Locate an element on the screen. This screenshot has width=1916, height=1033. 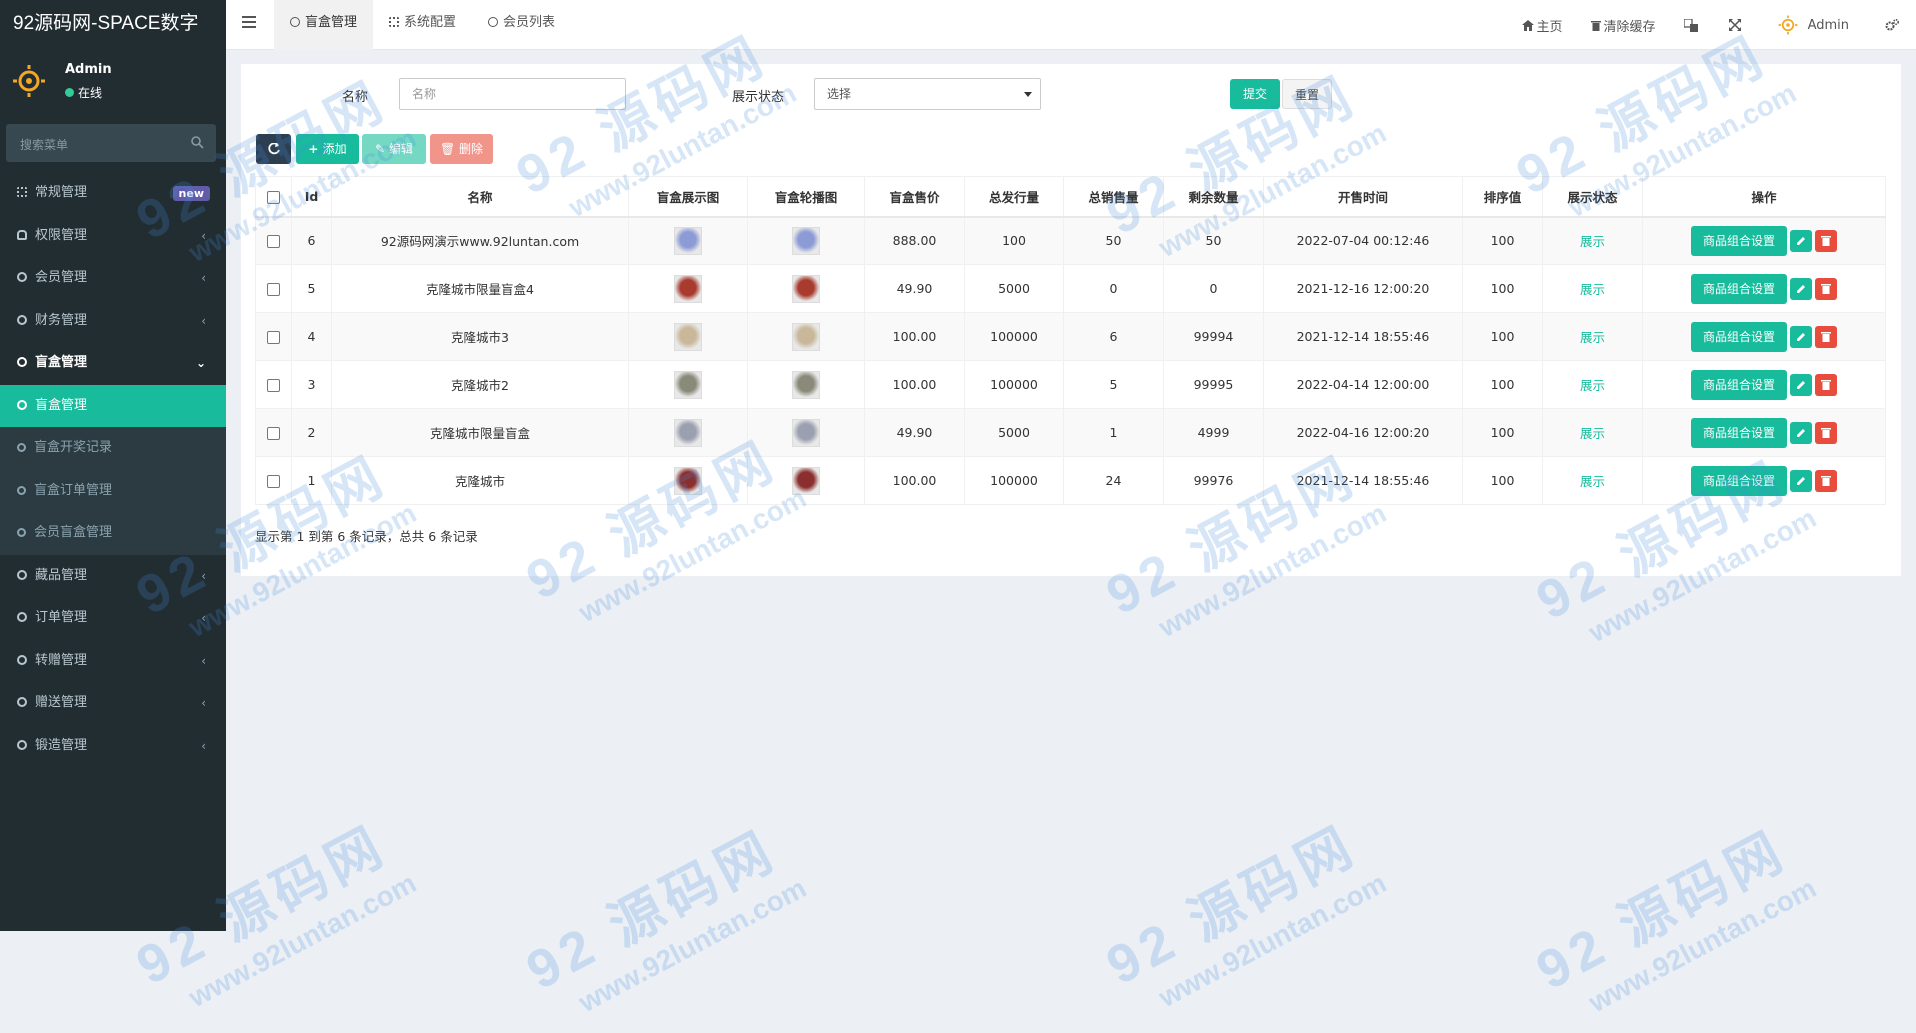
sidebar-item-member-blindbox: 会员盲盒管理 is located at coordinates (113, 533).